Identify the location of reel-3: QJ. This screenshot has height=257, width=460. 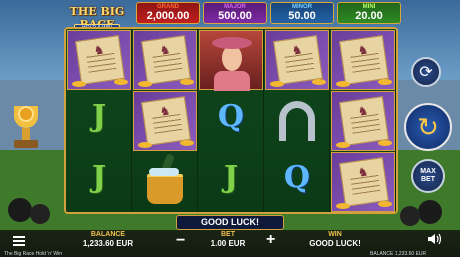
(231, 120).